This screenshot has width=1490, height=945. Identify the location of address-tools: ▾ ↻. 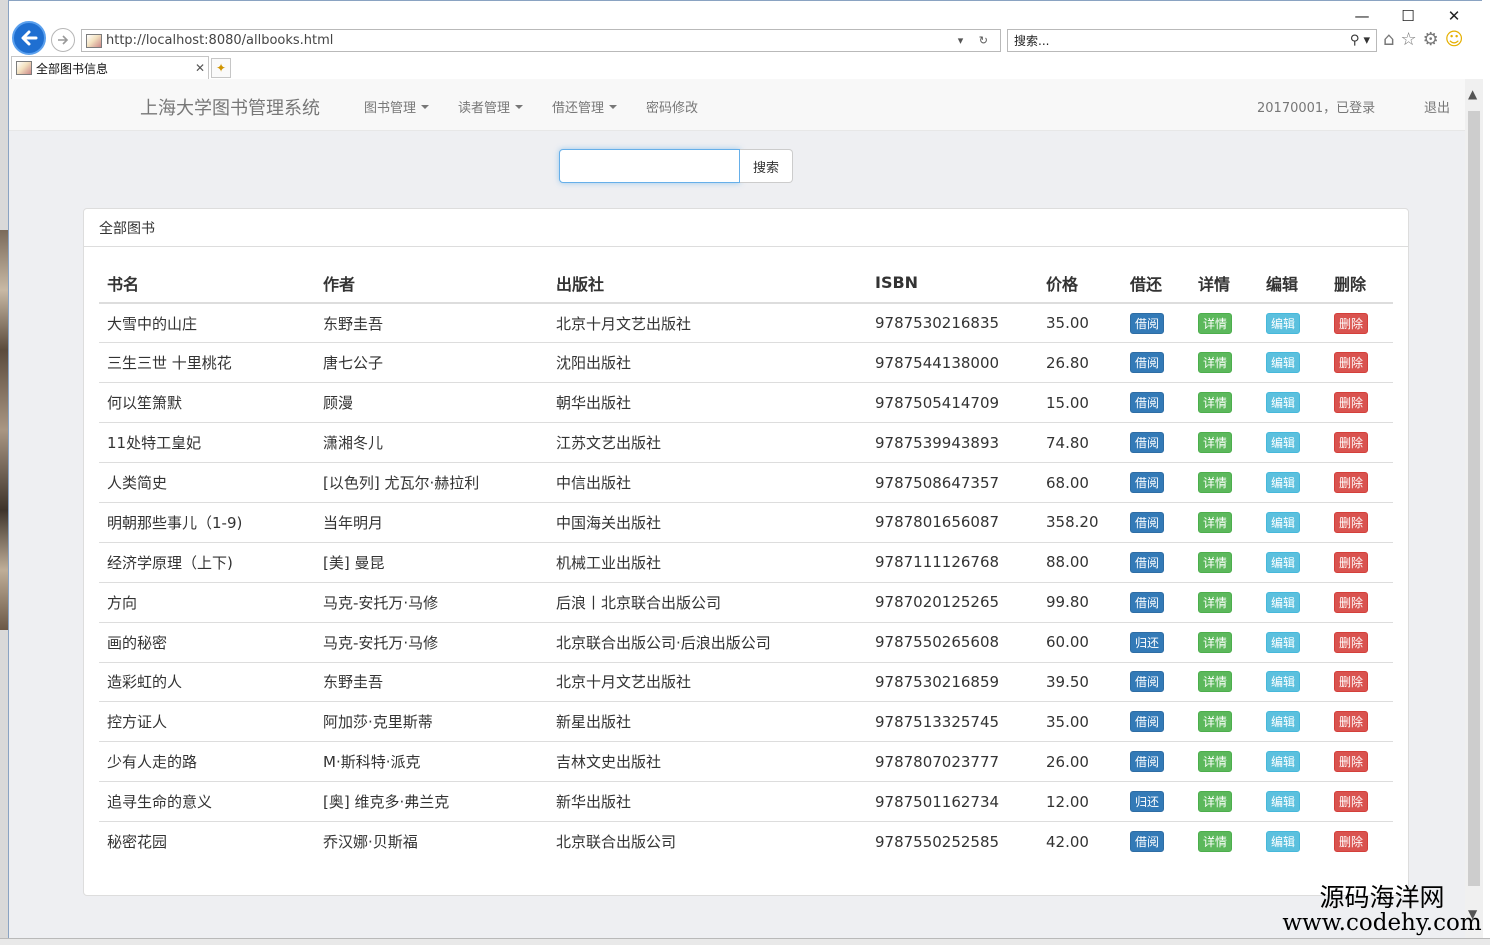
(979, 40).